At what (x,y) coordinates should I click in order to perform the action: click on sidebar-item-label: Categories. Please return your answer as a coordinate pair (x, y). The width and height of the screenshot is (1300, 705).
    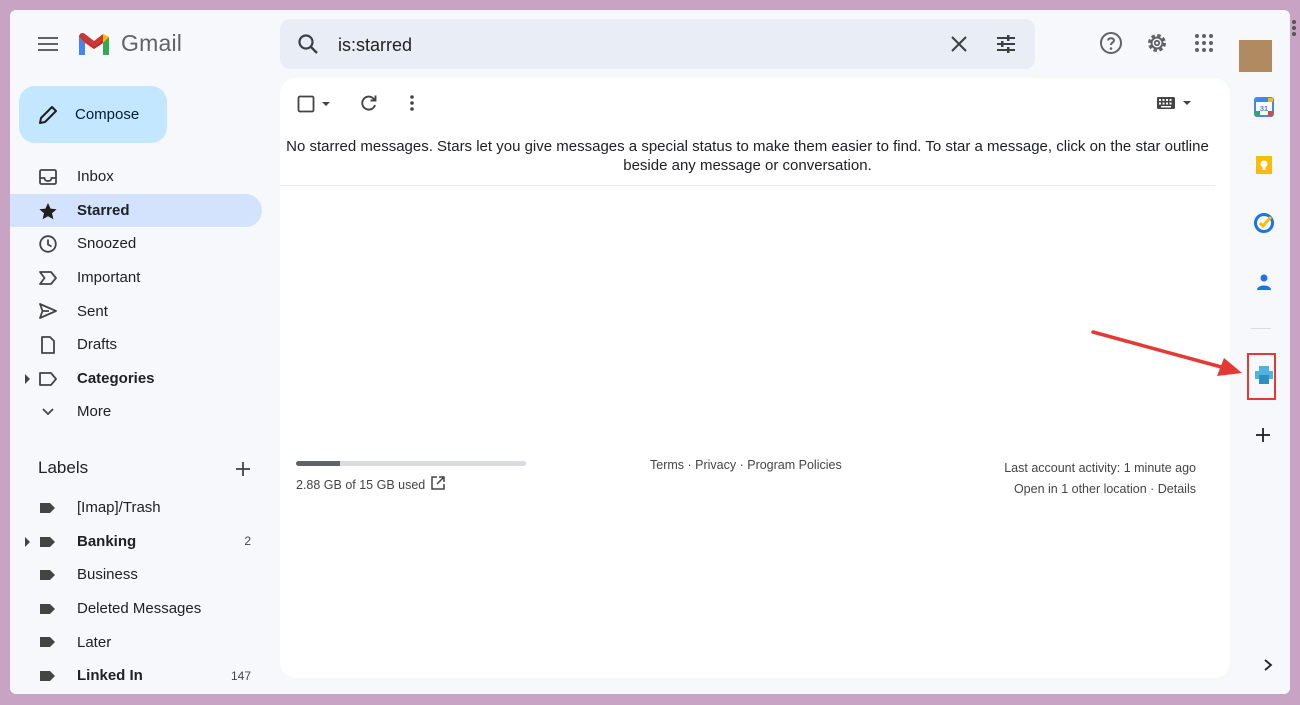
    Looking at the image, I should click on (116, 378).